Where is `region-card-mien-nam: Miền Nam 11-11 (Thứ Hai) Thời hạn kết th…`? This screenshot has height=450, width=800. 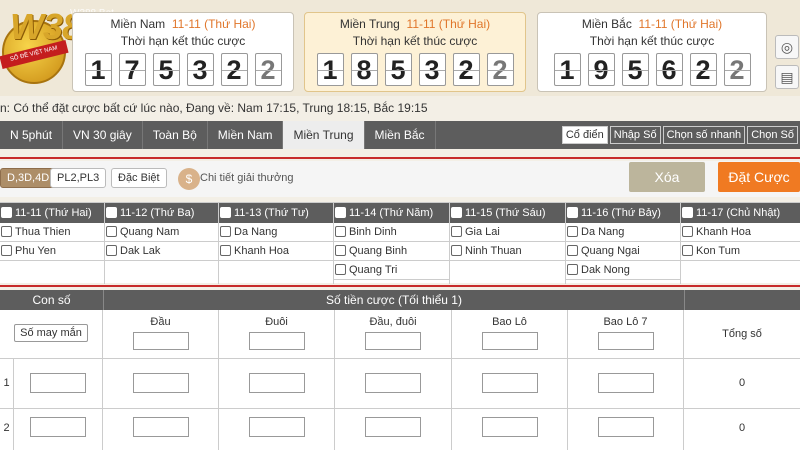 region-card-mien-nam: Miền Nam 11-11 (Thứ Hai) Thời hạn kết th… is located at coordinates (183, 52).